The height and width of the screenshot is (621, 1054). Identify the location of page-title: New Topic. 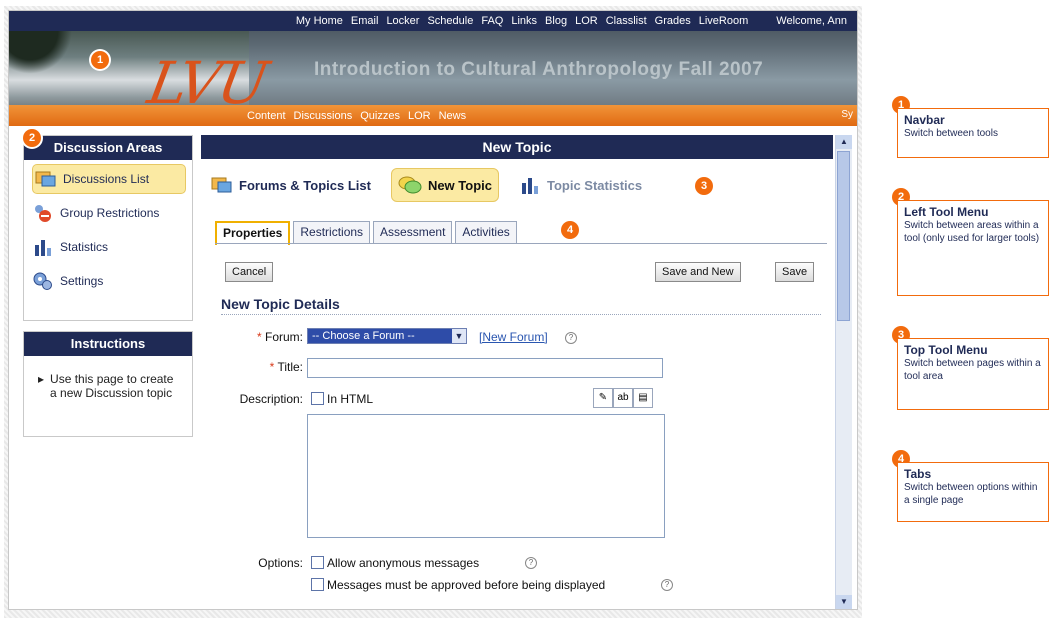
(517, 147).